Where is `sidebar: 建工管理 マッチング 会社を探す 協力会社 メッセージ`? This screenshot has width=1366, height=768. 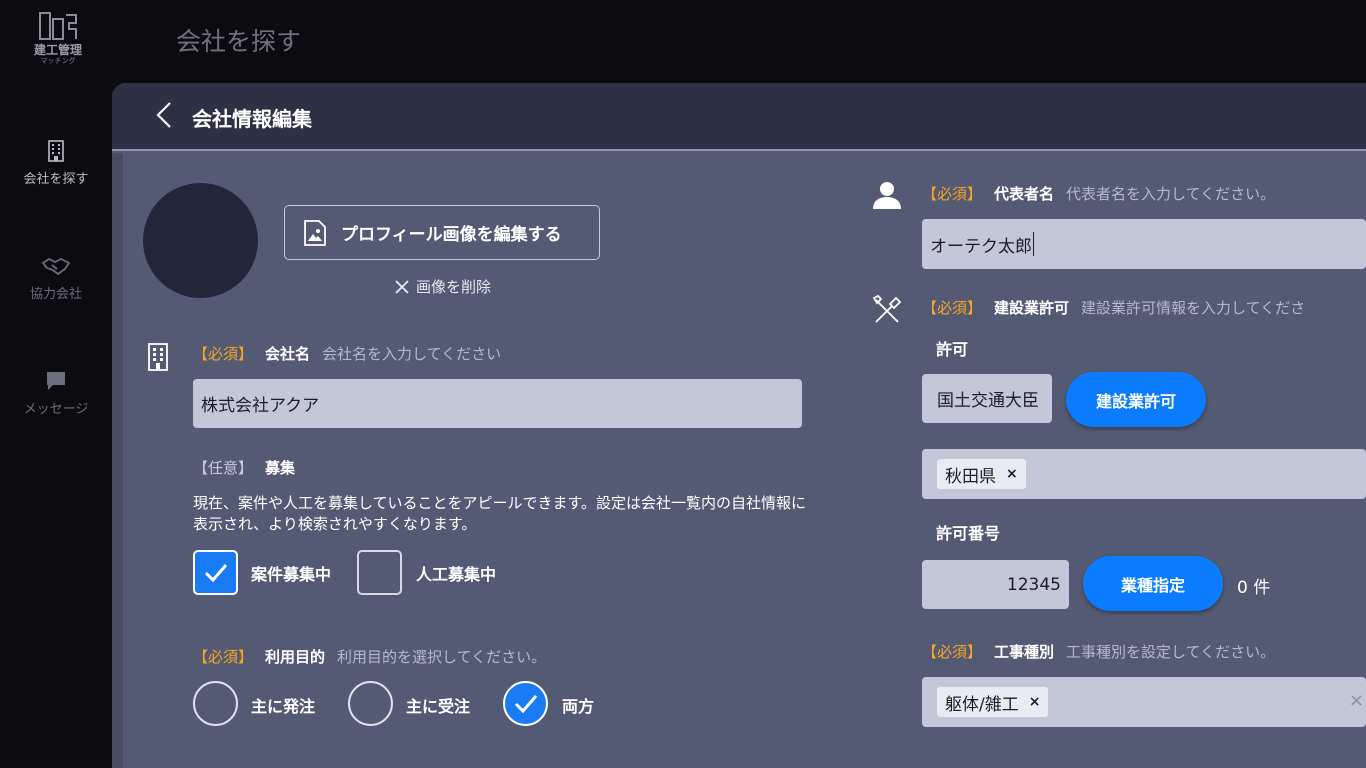
sidebar: 建工管理 マッチング 会社を探す 協力会社 メッセージ is located at coordinates (56, 384).